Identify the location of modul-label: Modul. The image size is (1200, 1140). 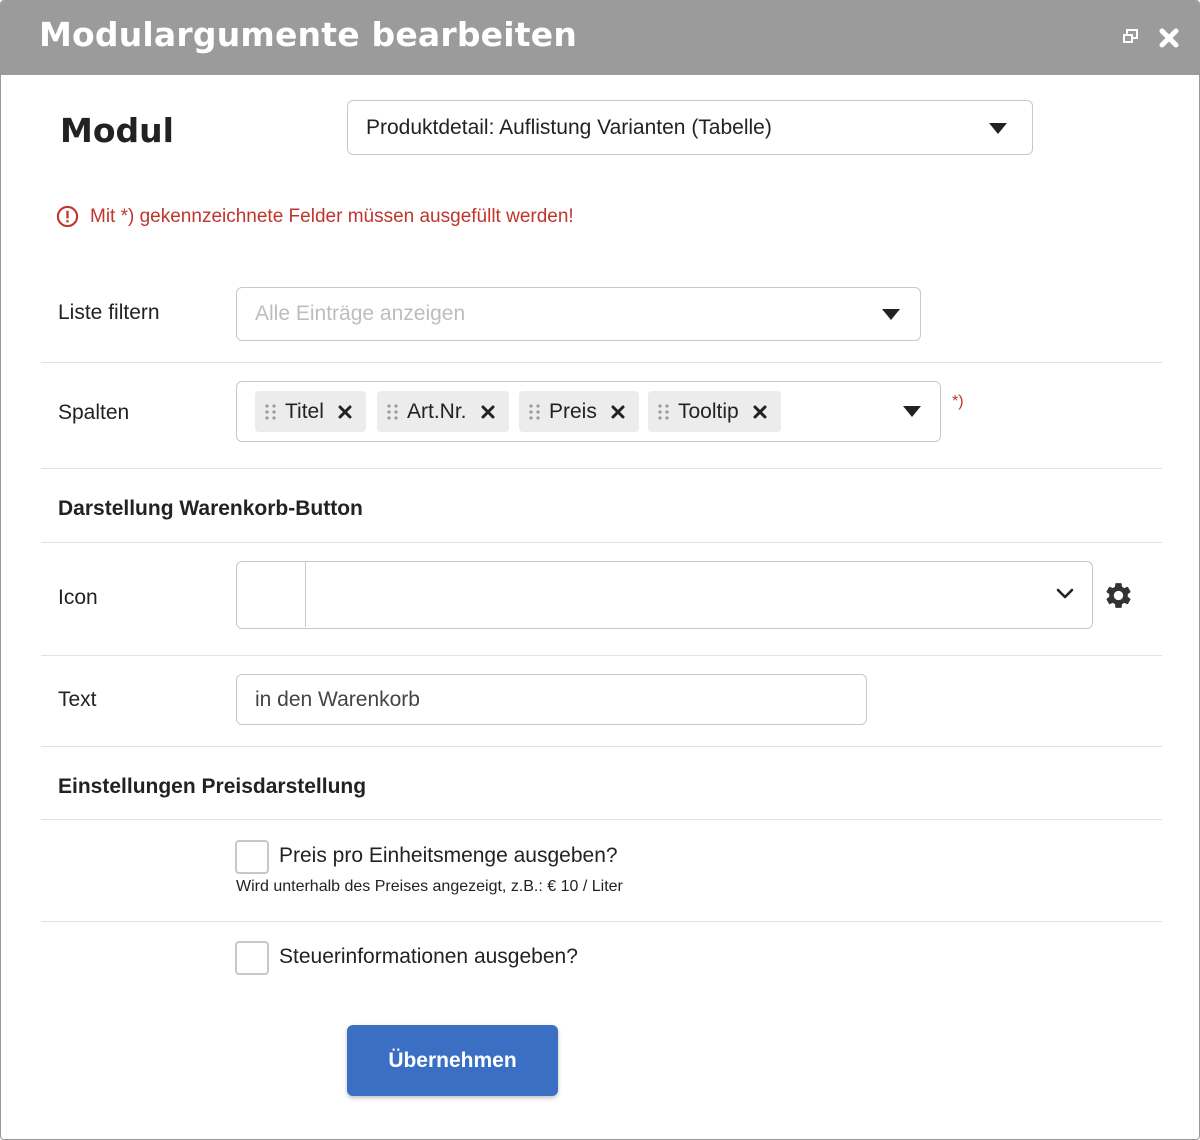
(117, 130).